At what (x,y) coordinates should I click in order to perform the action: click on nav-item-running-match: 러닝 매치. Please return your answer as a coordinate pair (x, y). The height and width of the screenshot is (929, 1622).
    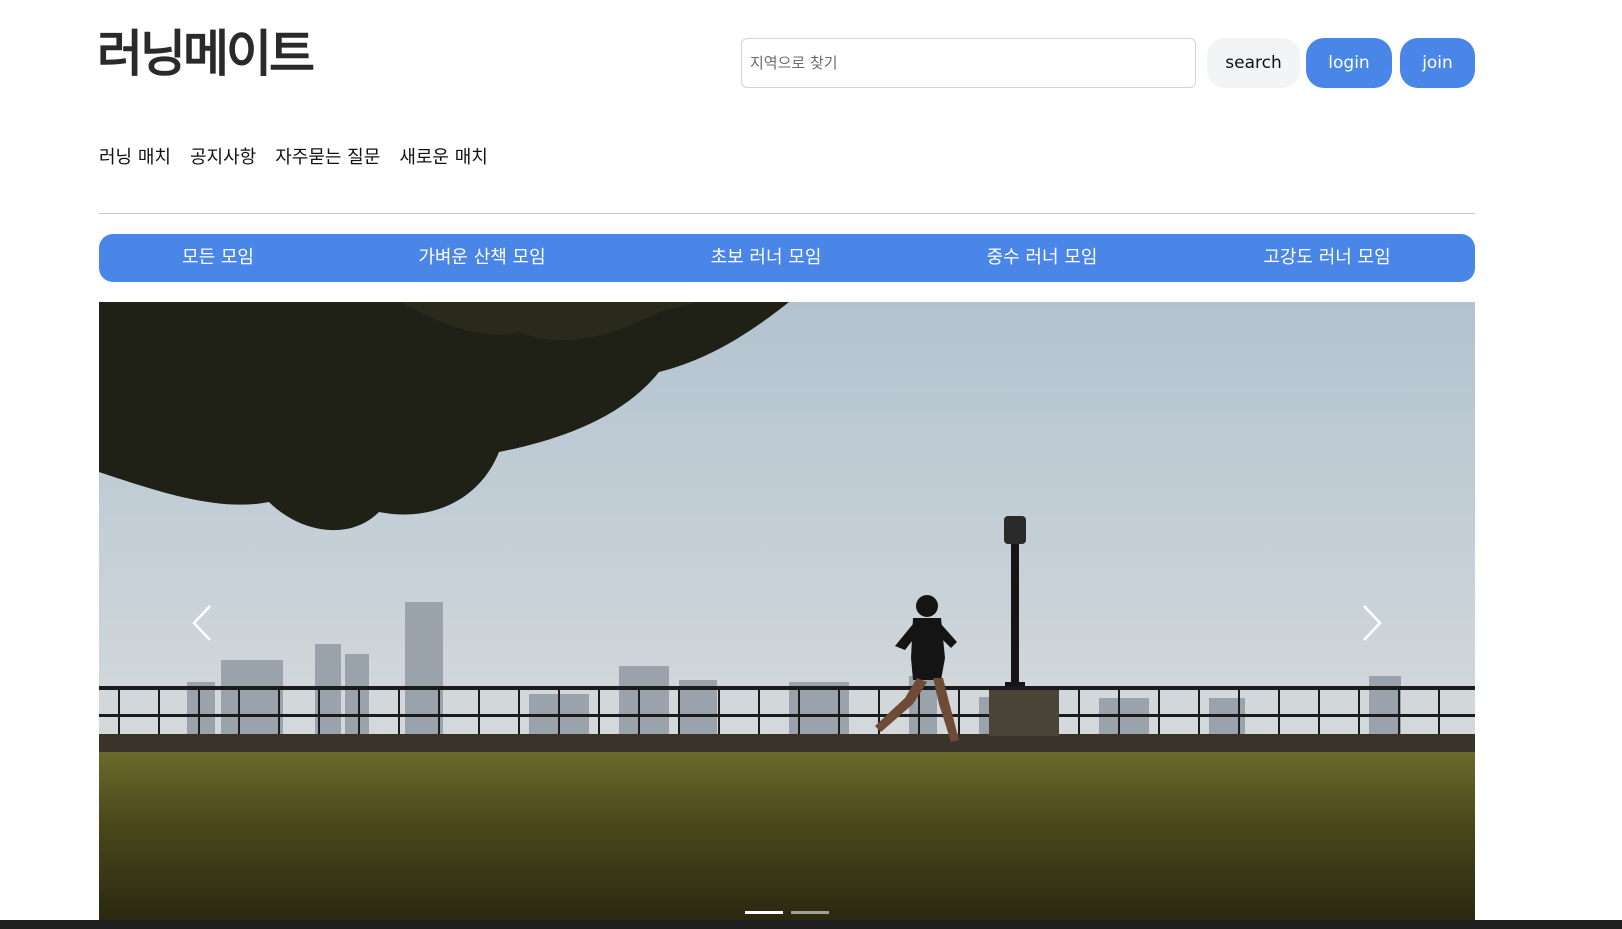
    Looking at the image, I should click on (135, 156).